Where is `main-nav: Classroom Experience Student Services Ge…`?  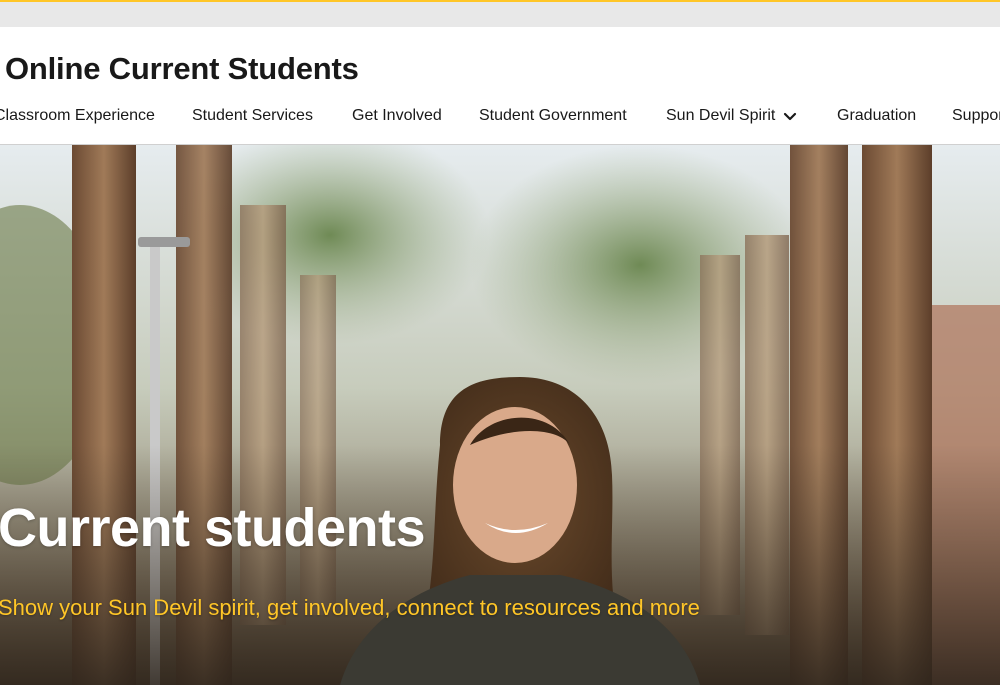 main-nav: Classroom Experience Student Services Ge… is located at coordinates (500, 119).